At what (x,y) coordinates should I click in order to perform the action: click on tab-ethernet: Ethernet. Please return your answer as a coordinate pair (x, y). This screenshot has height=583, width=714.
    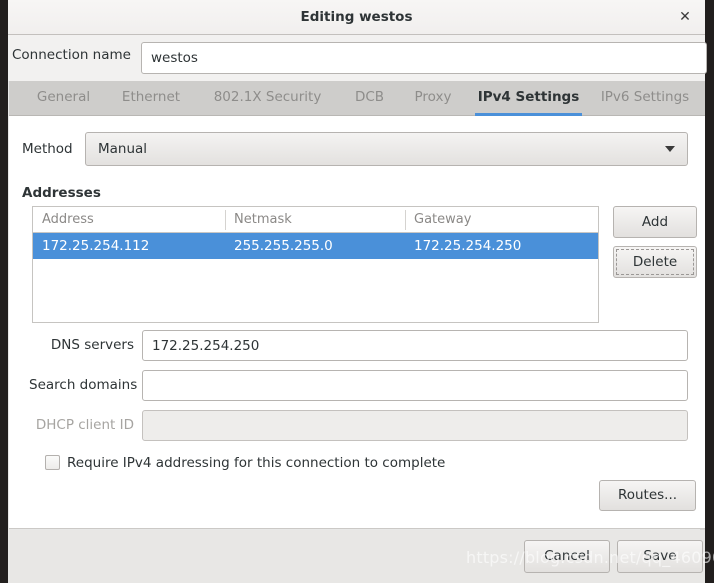
    Looking at the image, I should click on (151, 98).